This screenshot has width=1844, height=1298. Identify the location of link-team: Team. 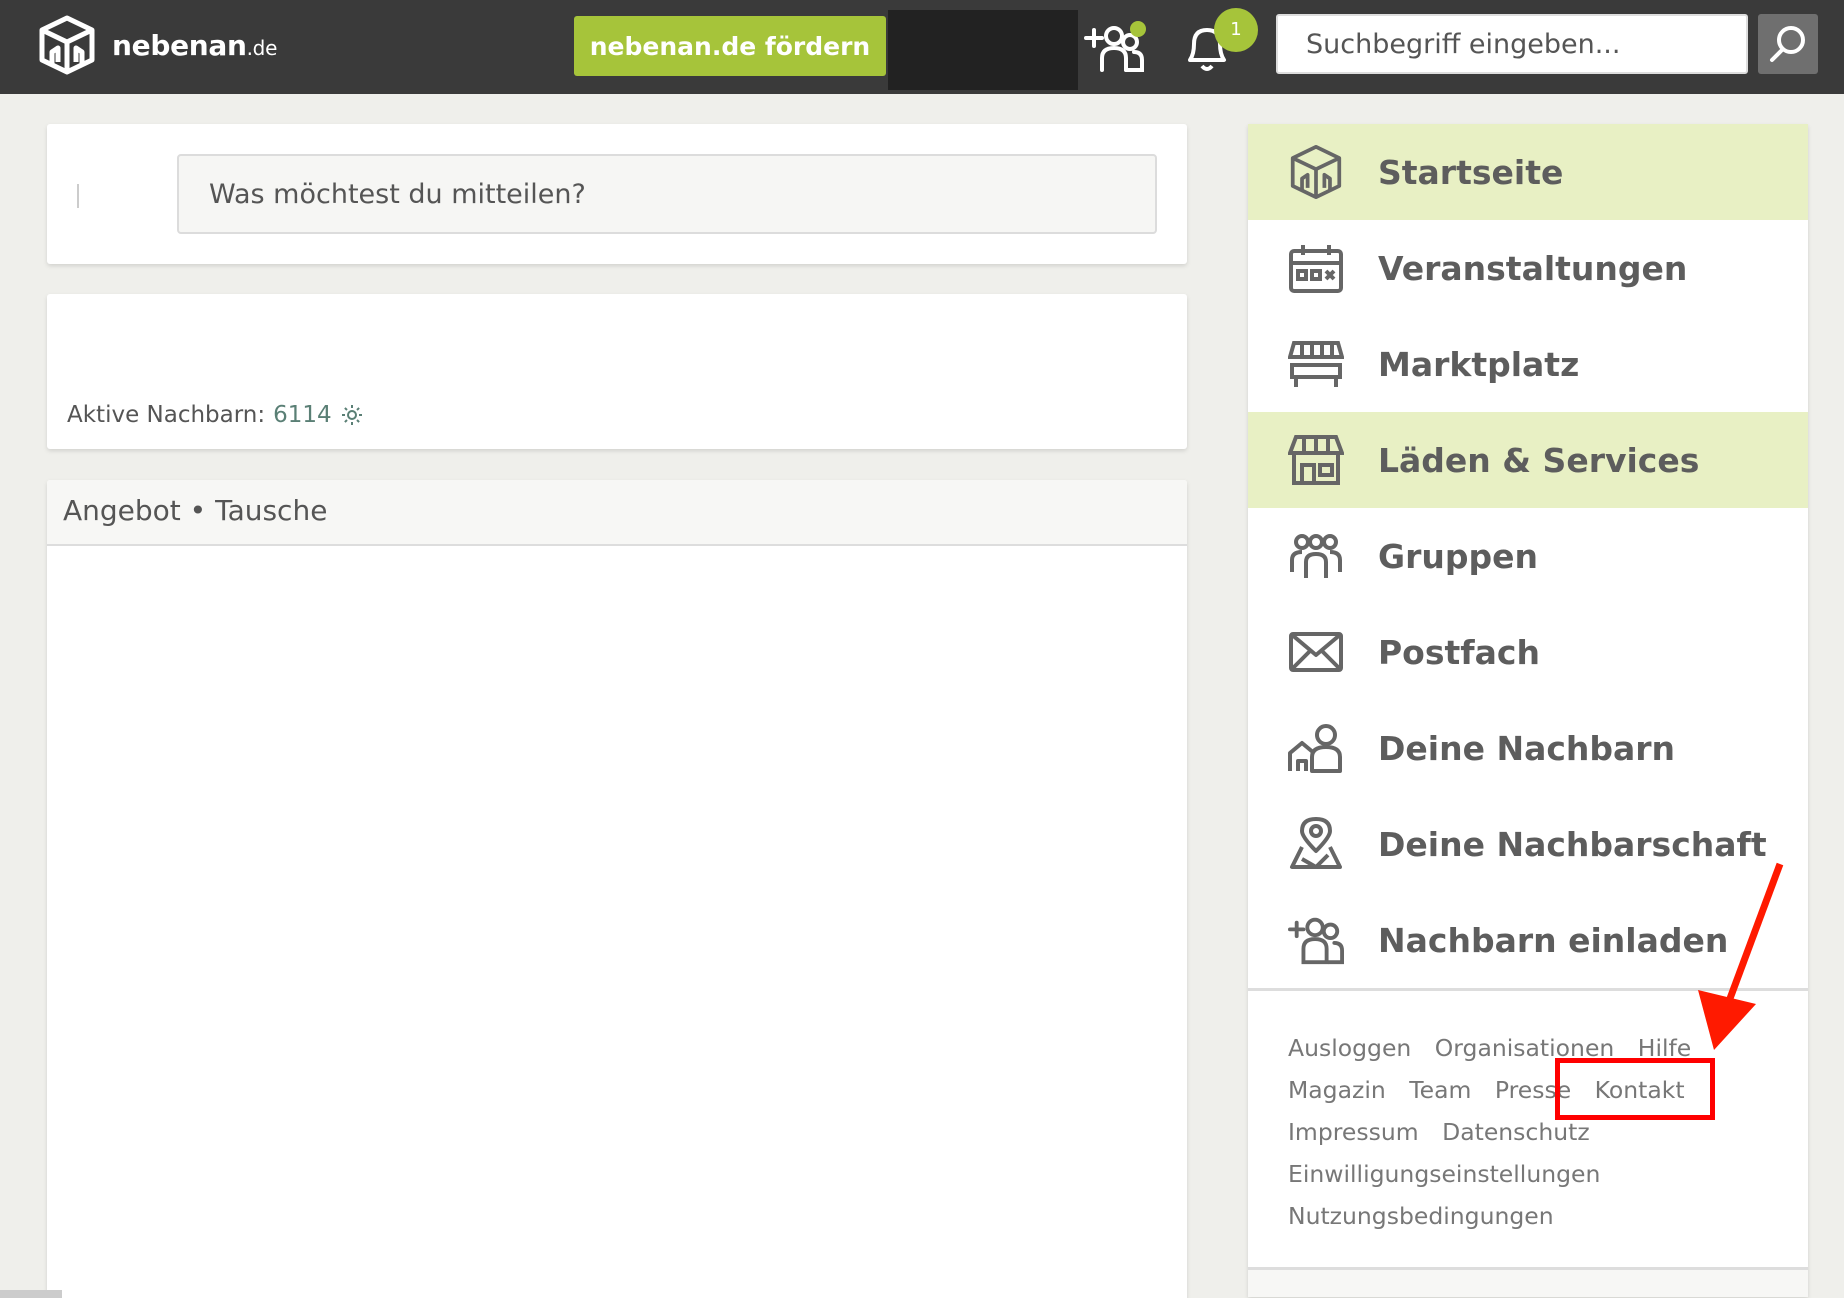
(1440, 1090).